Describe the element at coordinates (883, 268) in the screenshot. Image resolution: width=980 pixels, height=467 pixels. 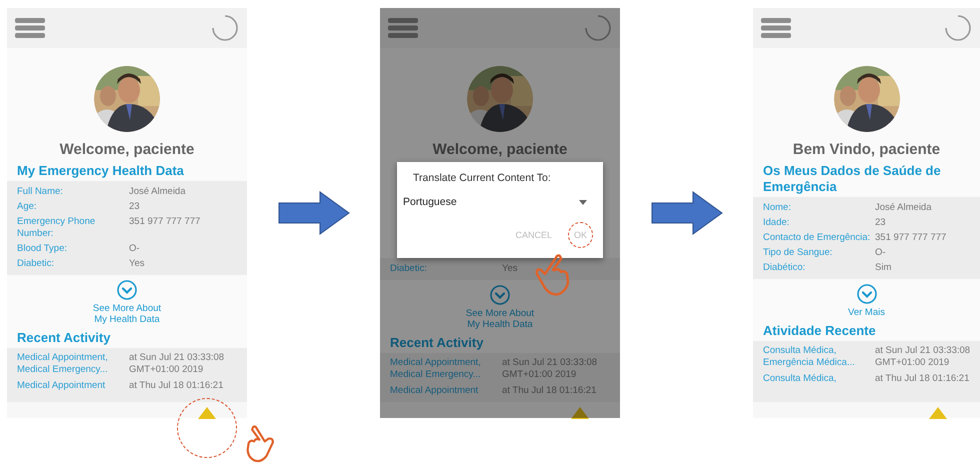
I see `field-value: Sim` at that location.